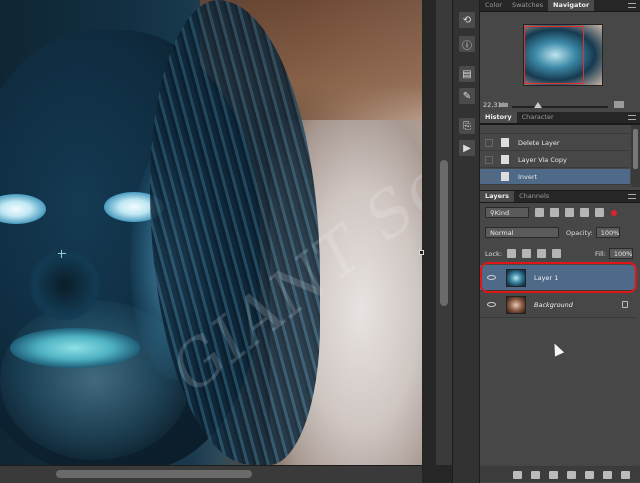 The height and width of the screenshot is (483, 640). I want to click on lock-label: Lock:, so click(494, 253).